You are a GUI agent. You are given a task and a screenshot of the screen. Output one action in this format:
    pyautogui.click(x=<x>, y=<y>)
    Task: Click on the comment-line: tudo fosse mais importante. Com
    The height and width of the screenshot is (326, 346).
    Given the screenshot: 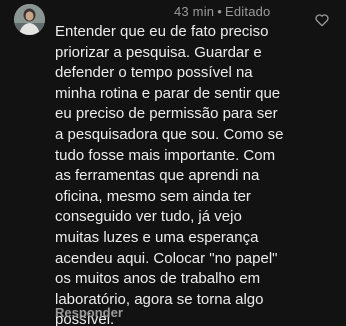 What is the action you would take?
    pyautogui.click(x=165, y=155)
    